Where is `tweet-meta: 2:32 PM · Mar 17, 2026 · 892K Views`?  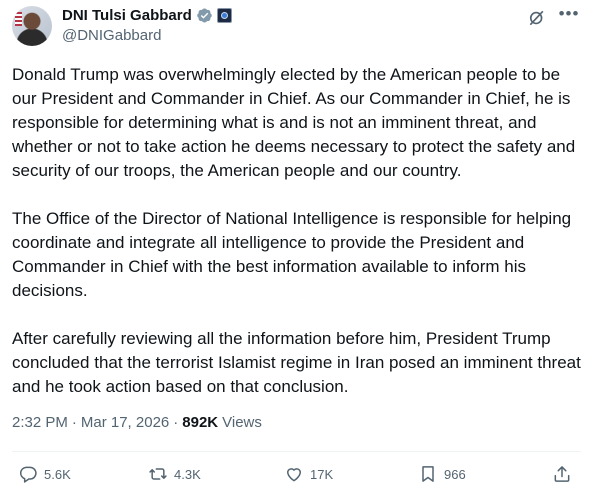
tweet-meta: 2:32 PM · Mar 17, 2026 · 892K Views is located at coordinates (137, 422).